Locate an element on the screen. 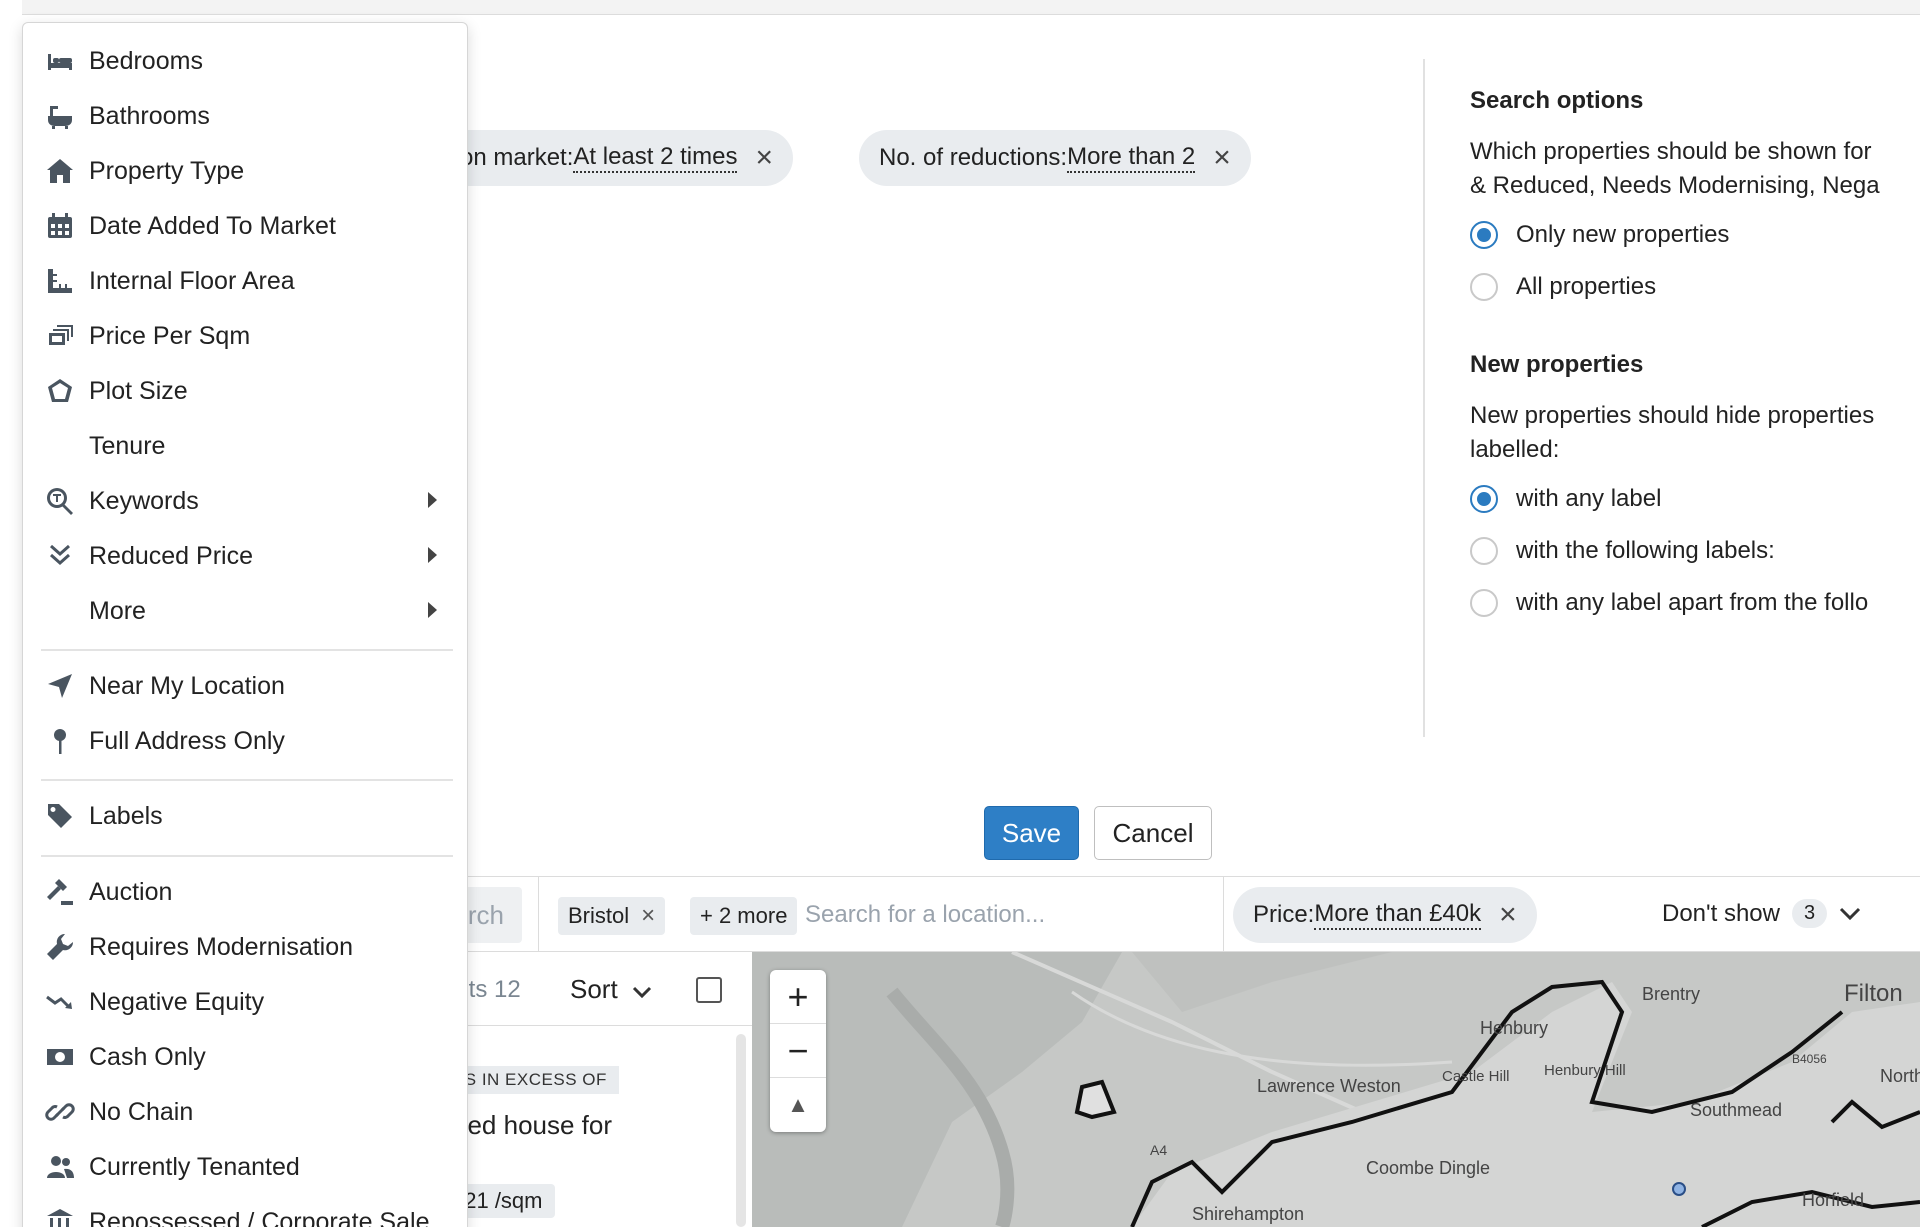  menu-item-cash-only: Cash Only is located at coordinates (245, 1057).